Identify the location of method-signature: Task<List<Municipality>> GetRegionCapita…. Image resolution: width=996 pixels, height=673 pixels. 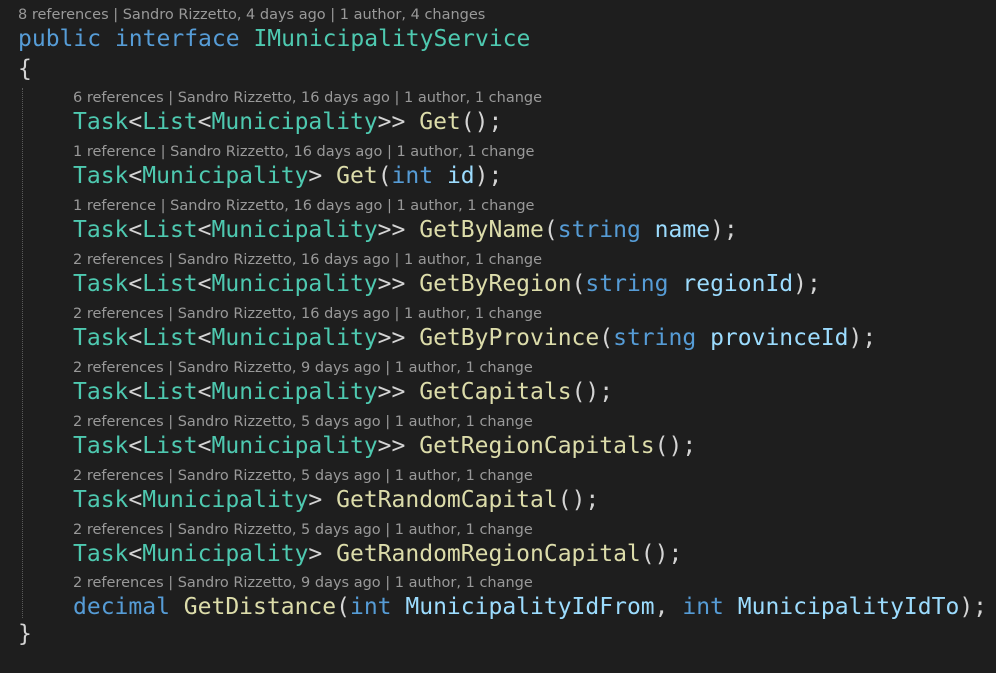
(384, 446).